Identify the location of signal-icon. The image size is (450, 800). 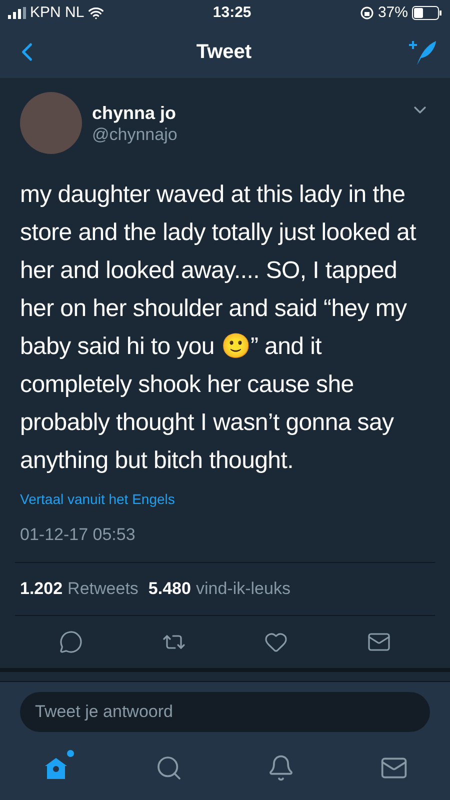
(17, 13).